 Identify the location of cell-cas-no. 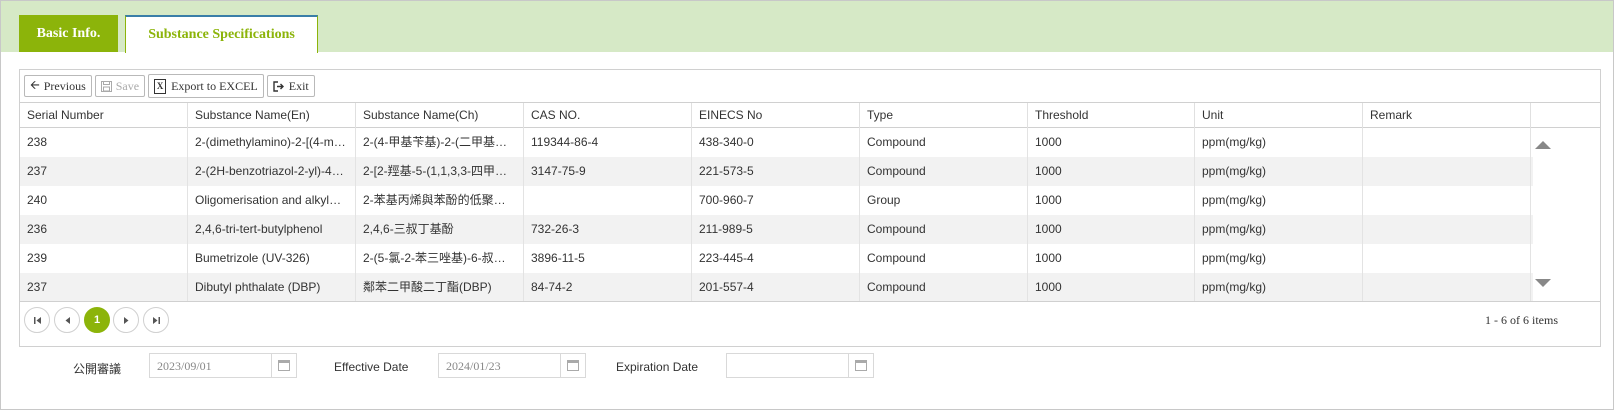
(608, 200).